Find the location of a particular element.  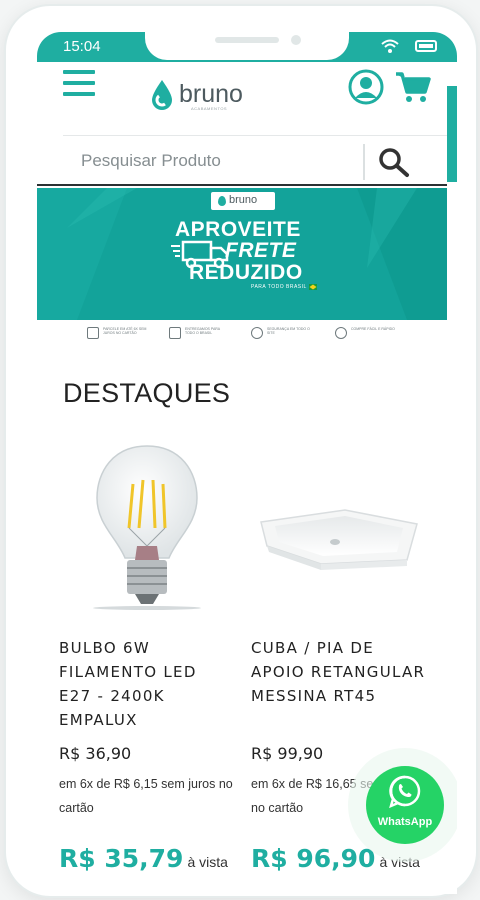

camera is located at coordinates (296, 40).